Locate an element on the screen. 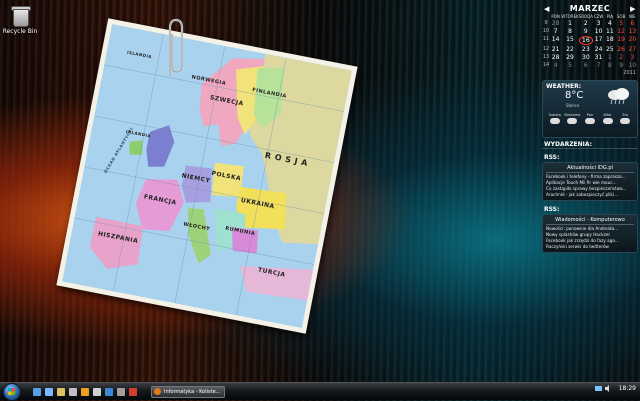 This screenshot has height=401, width=640. week-number: 13 is located at coordinates (546, 57).